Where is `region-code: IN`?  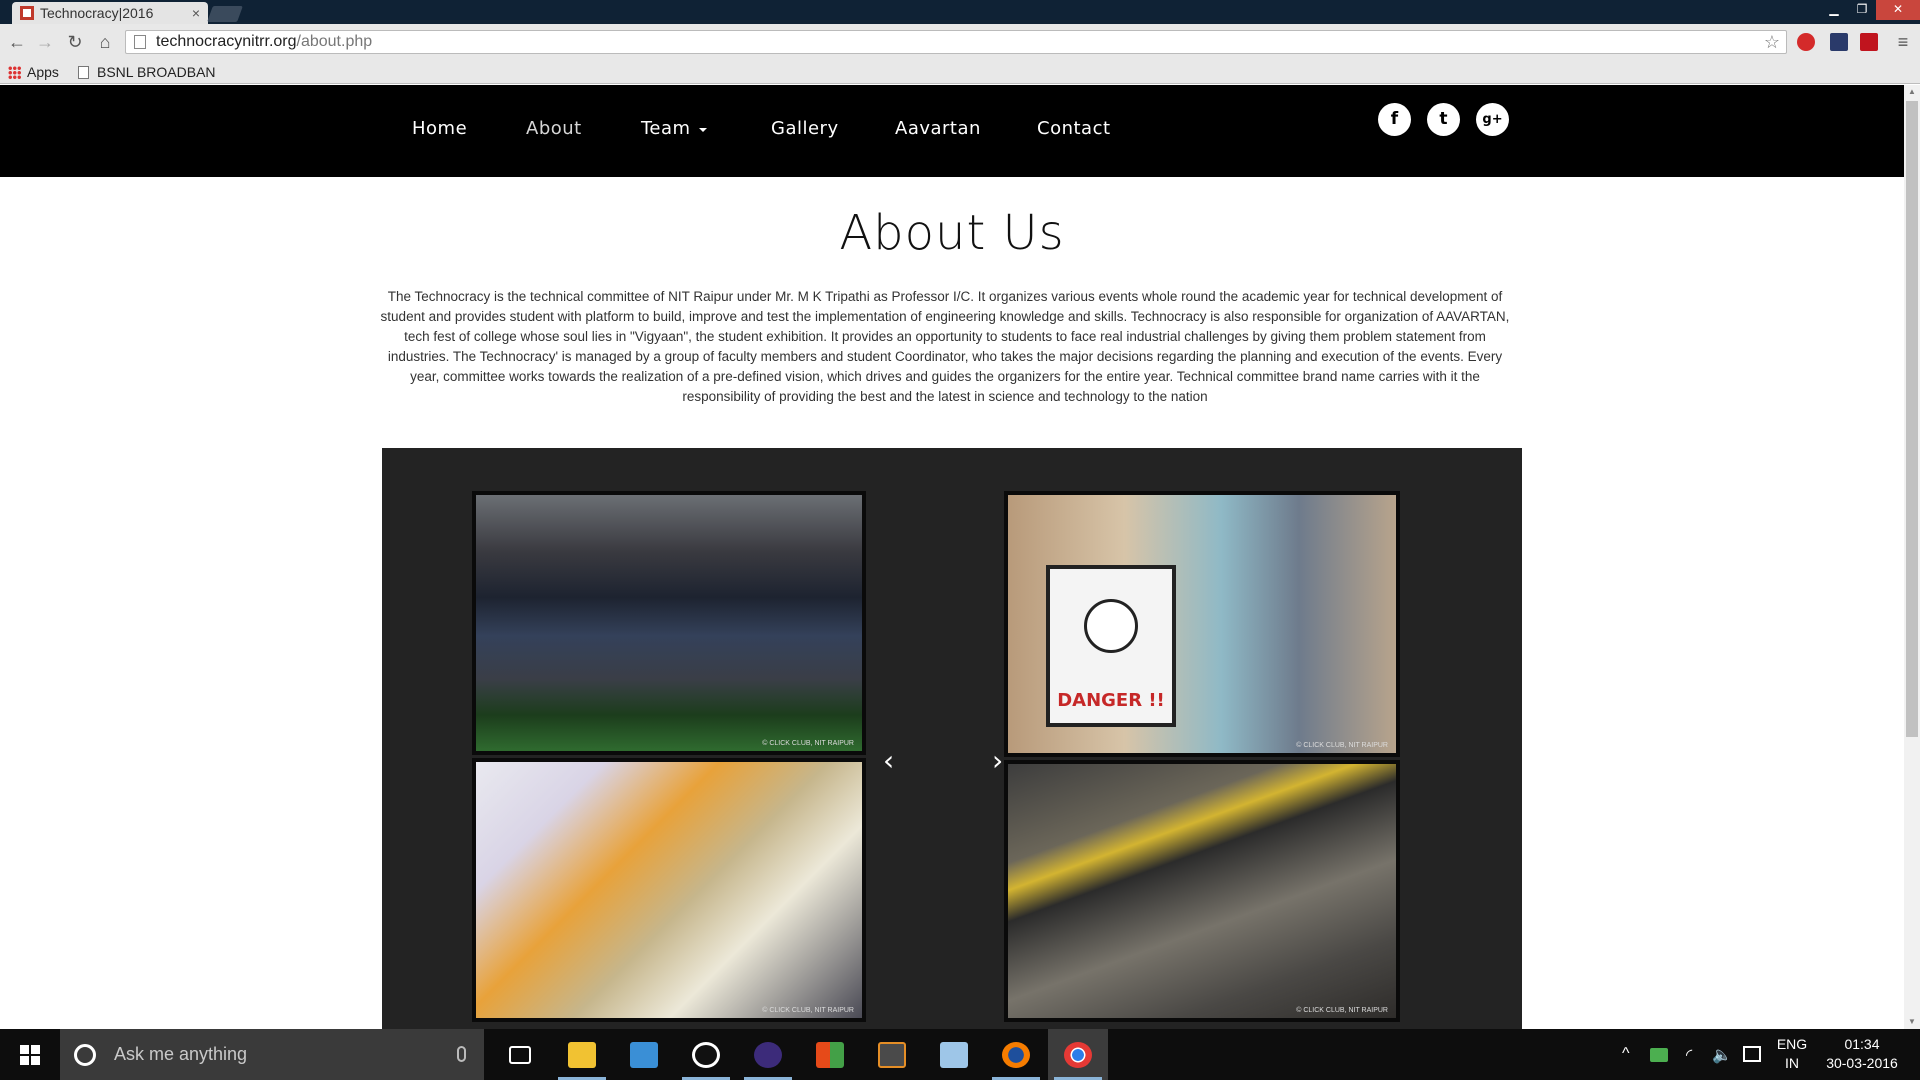
region-code: IN is located at coordinates (1792, 1063).